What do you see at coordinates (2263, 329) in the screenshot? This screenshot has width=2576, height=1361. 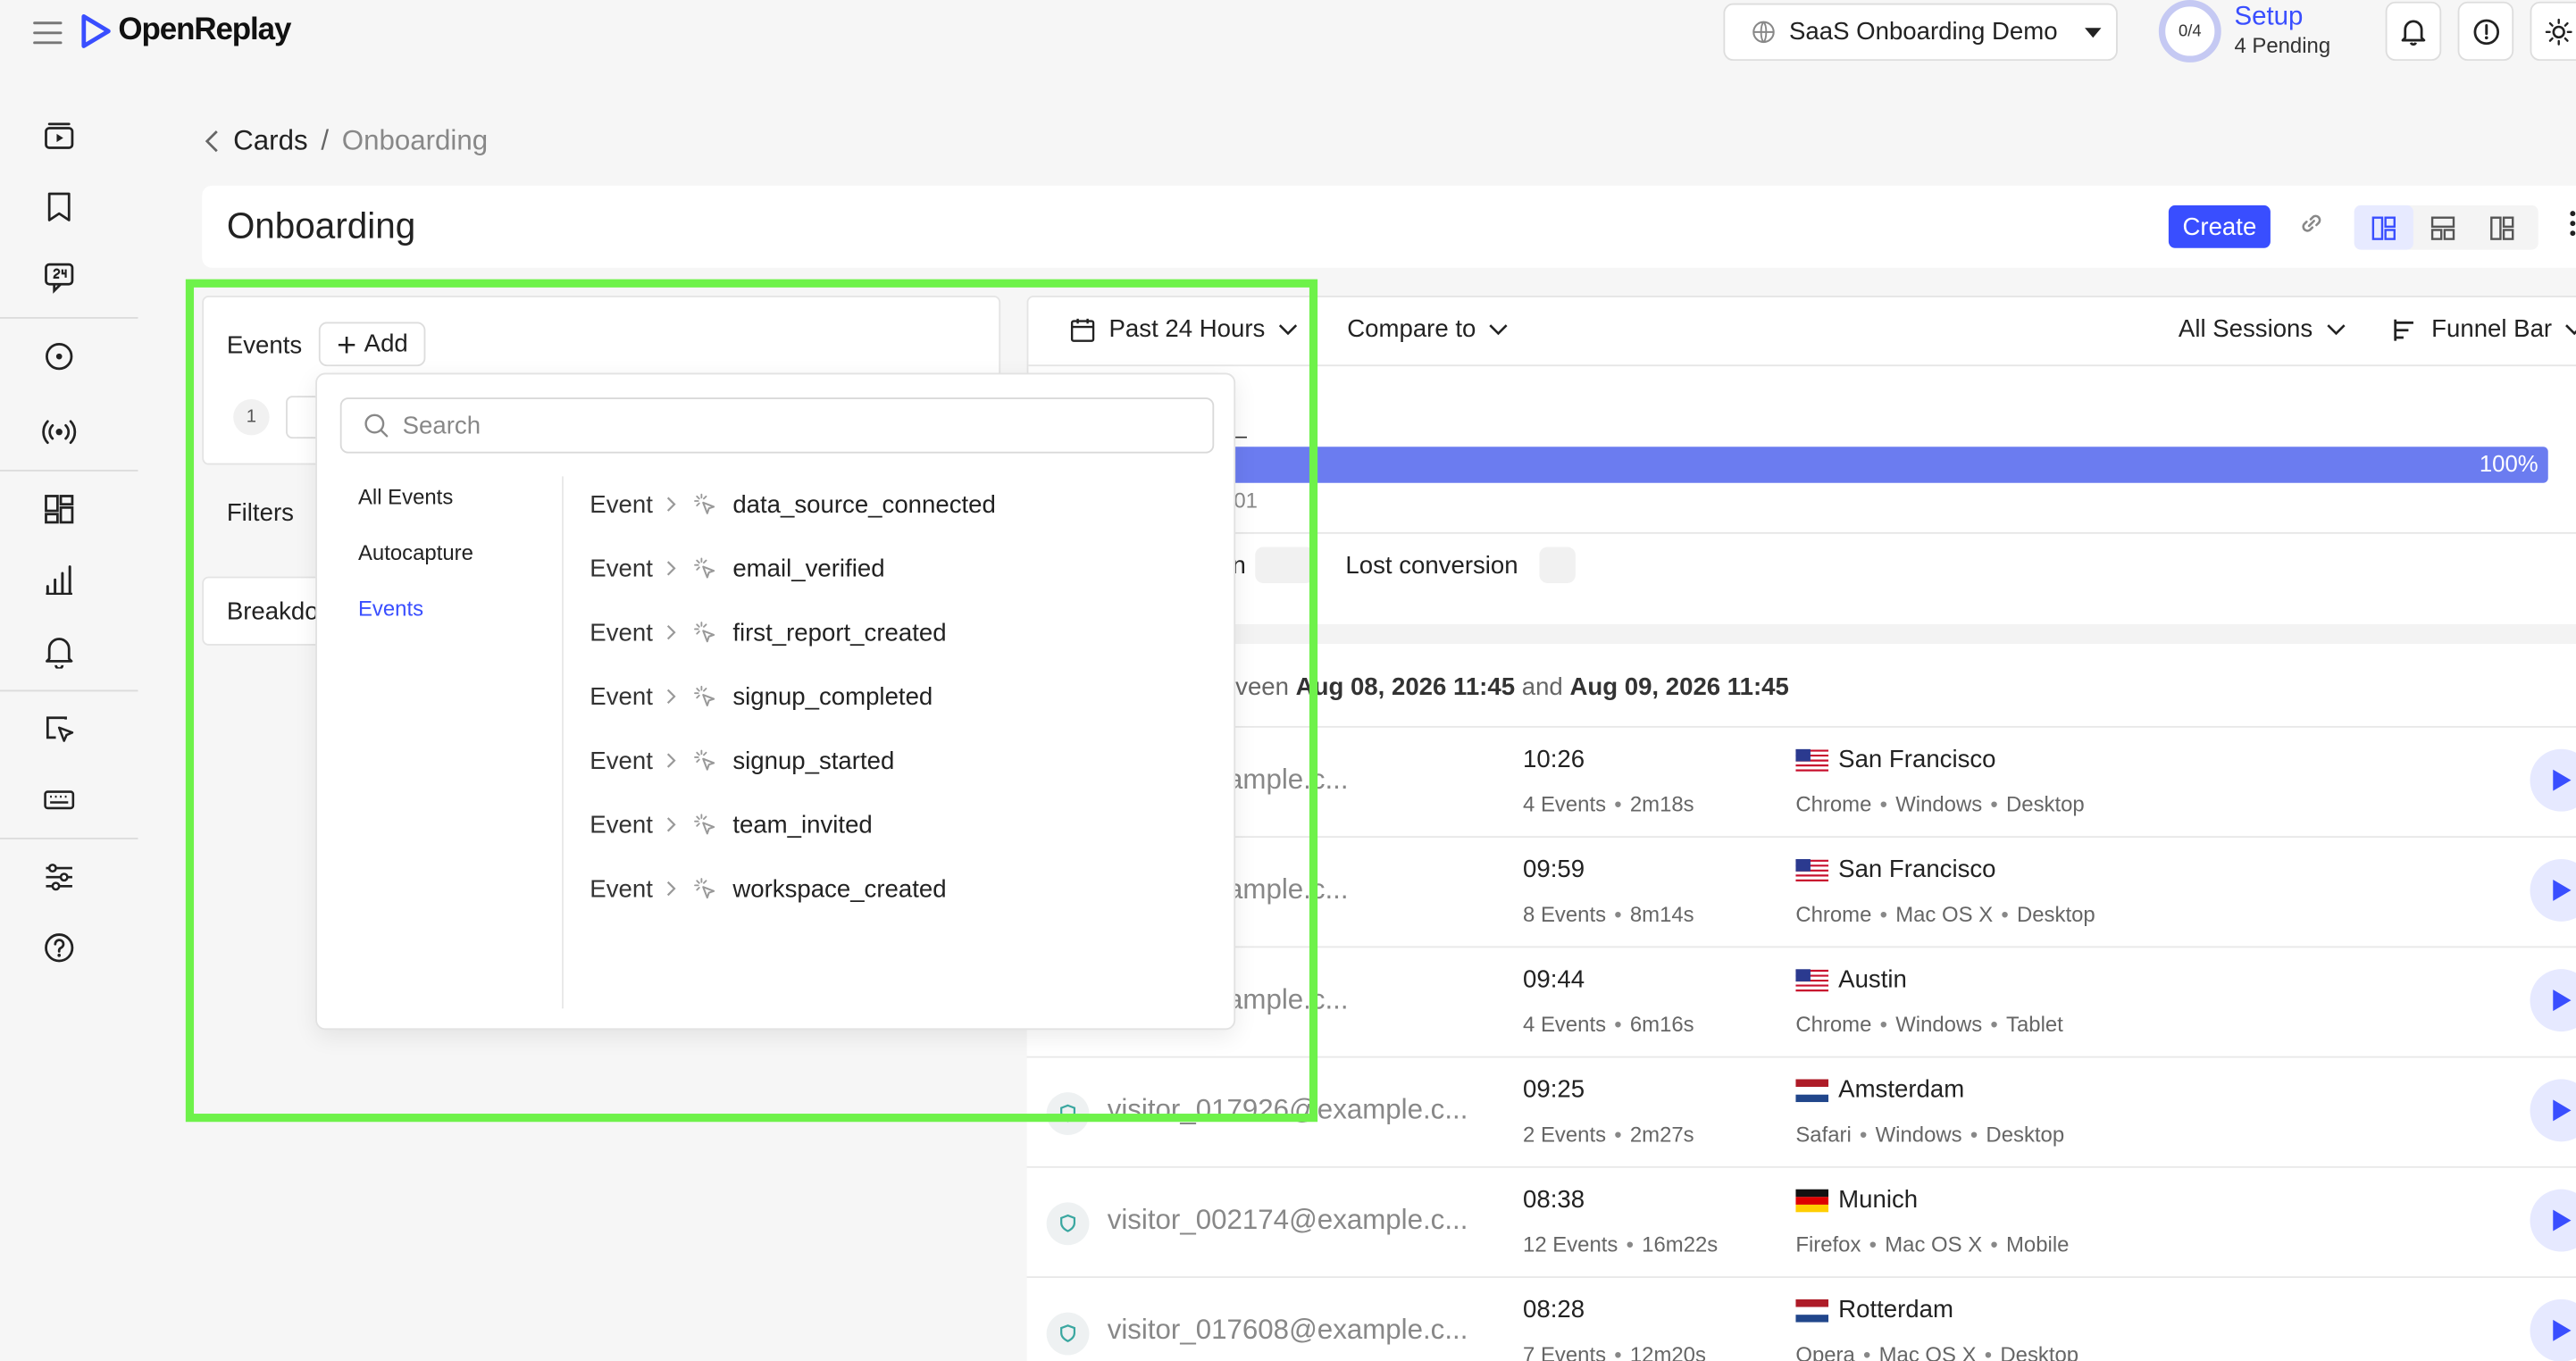 I see `sessions-filter-dropdown: All Sessions` at bounding box center [2263, 329].